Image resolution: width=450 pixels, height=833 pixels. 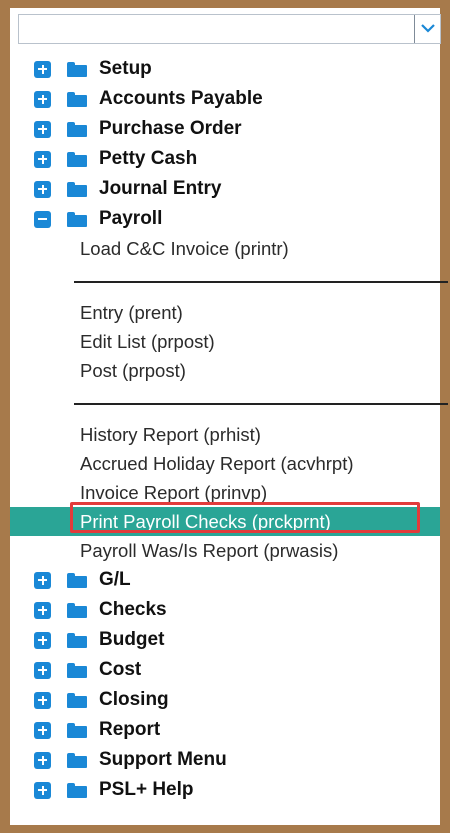 I want to click on menu-folder-psl-help: PSL+ Help, so click(x=225, y=790).